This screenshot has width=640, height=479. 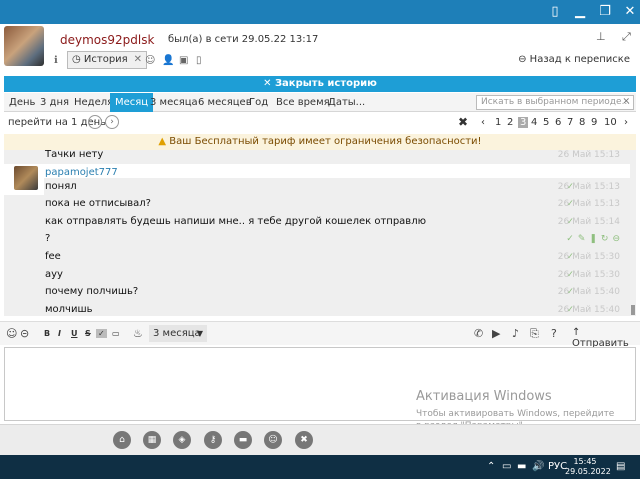 What do you see at coordinates (81, 172) in the screenshot?
I see `sender-name: papamojet777` at bounding box center [81, 172].